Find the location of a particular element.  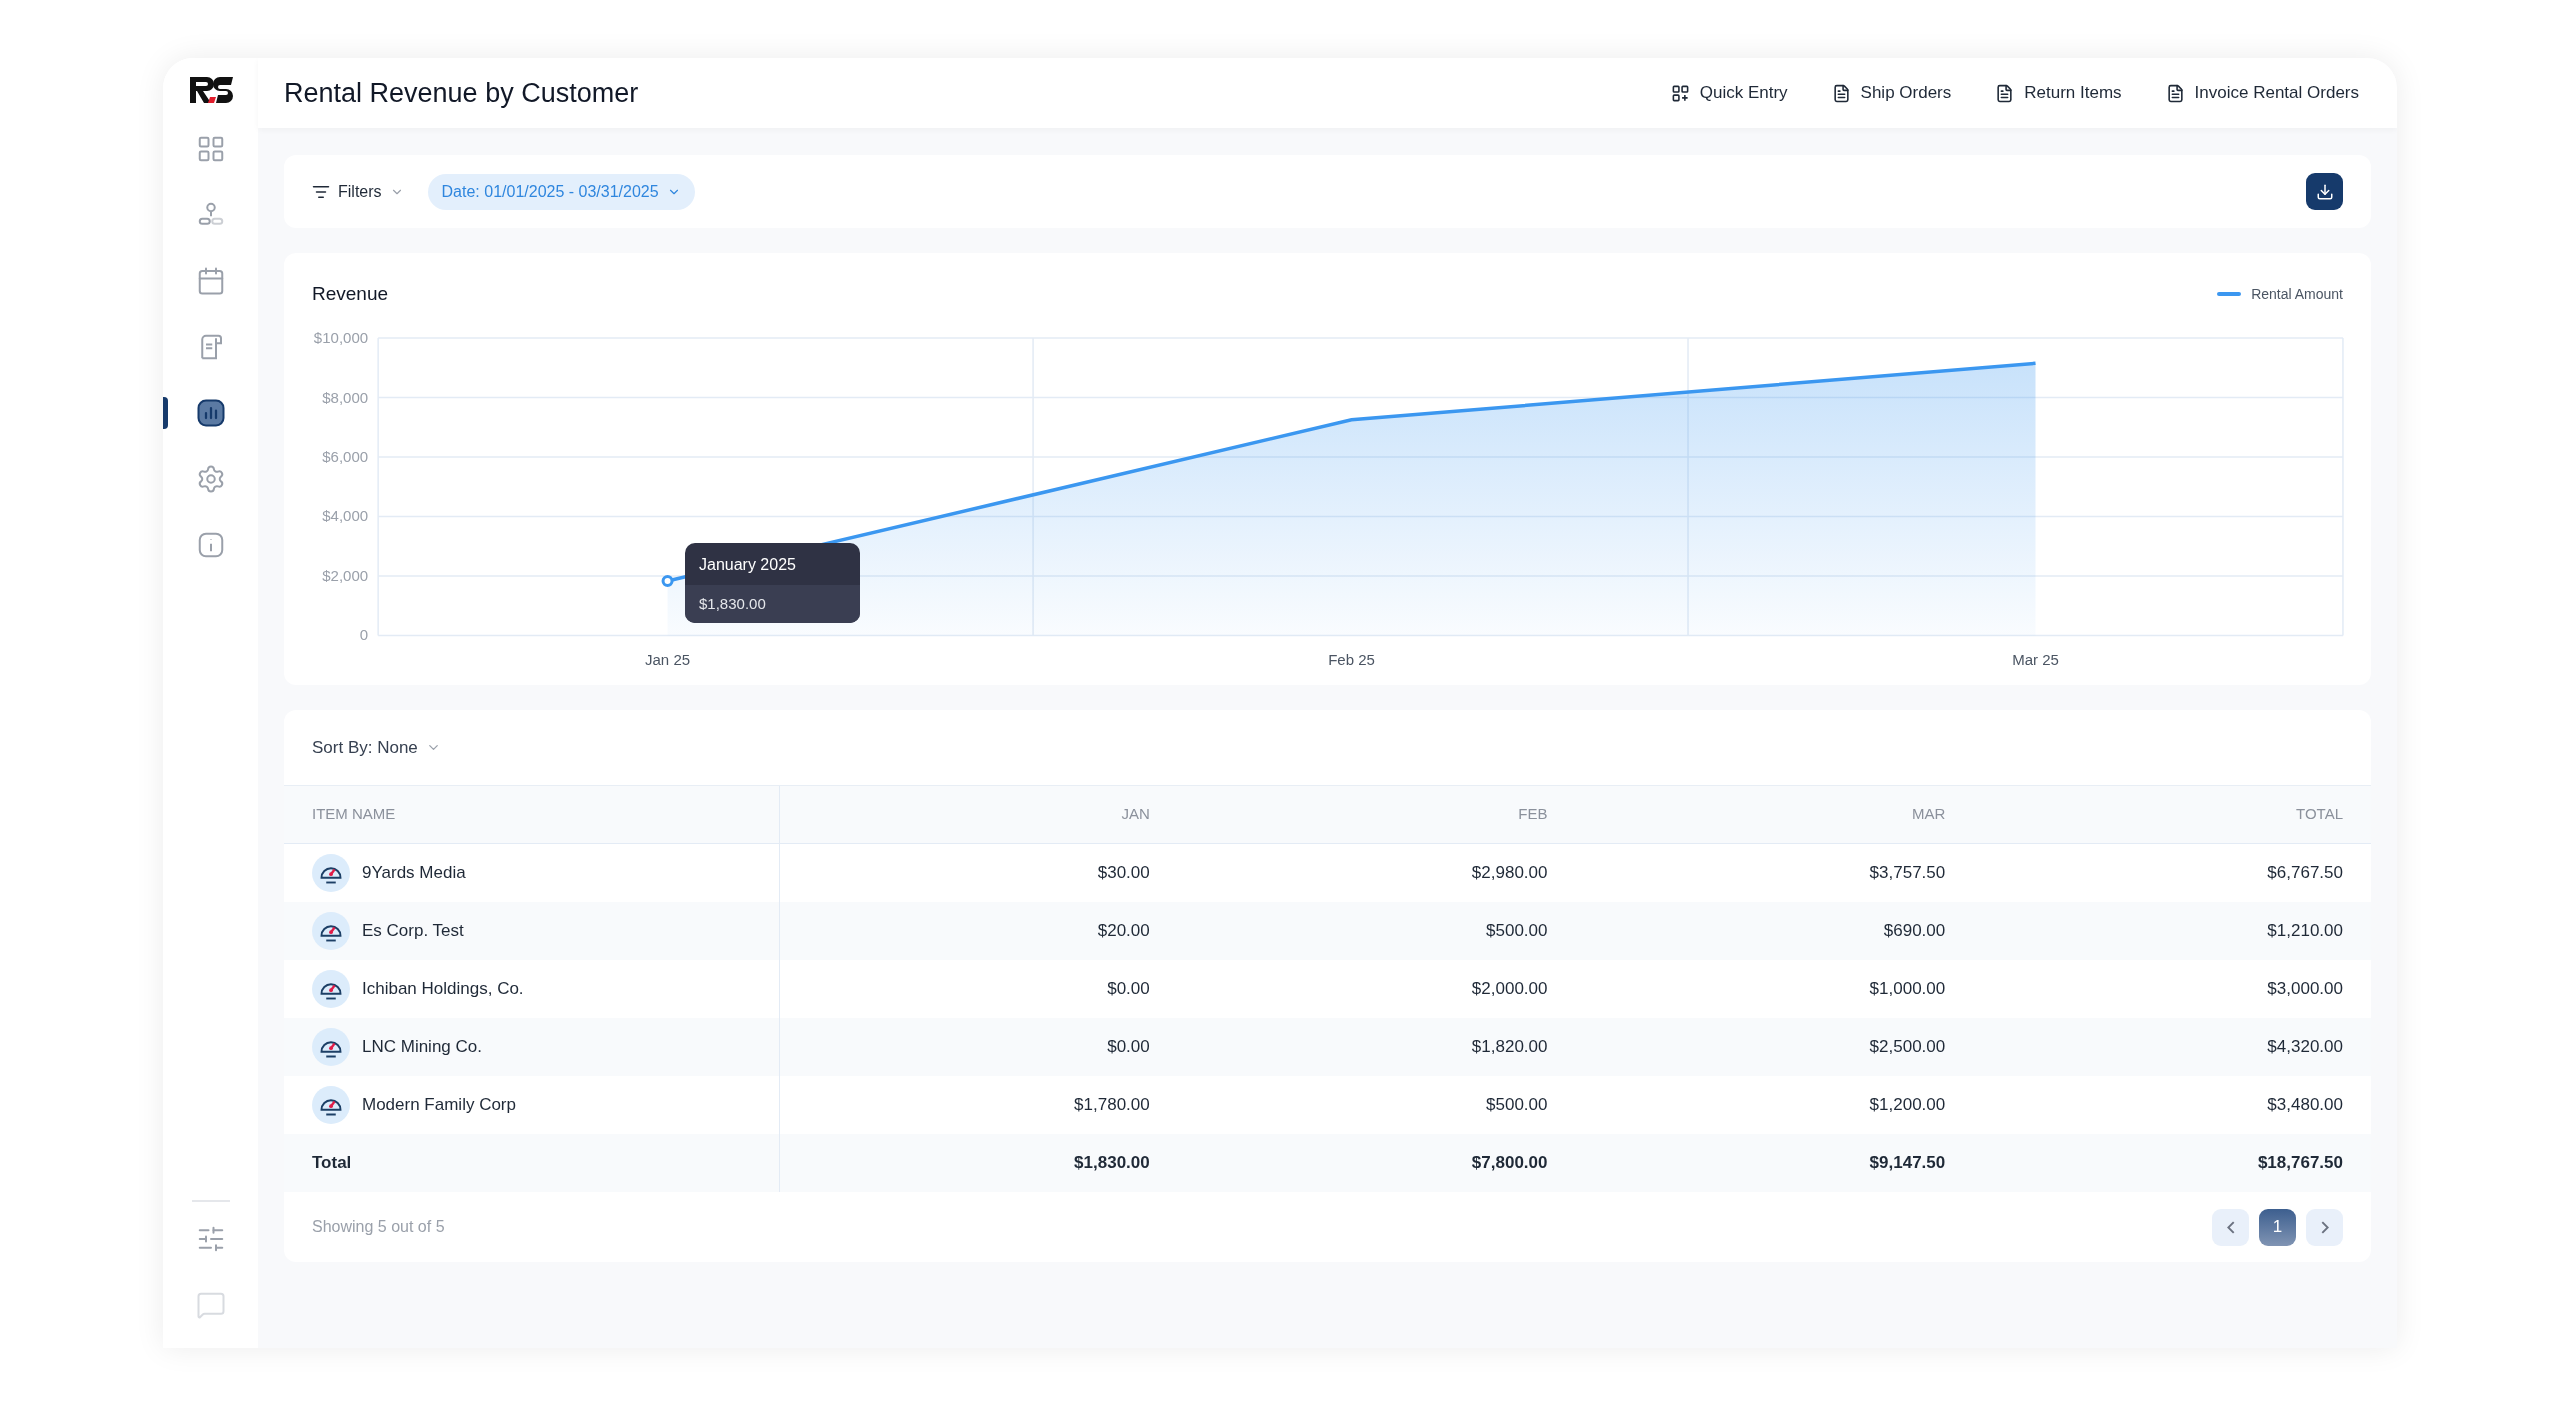

filters-button: Filters is located at coordinates (358, 191).